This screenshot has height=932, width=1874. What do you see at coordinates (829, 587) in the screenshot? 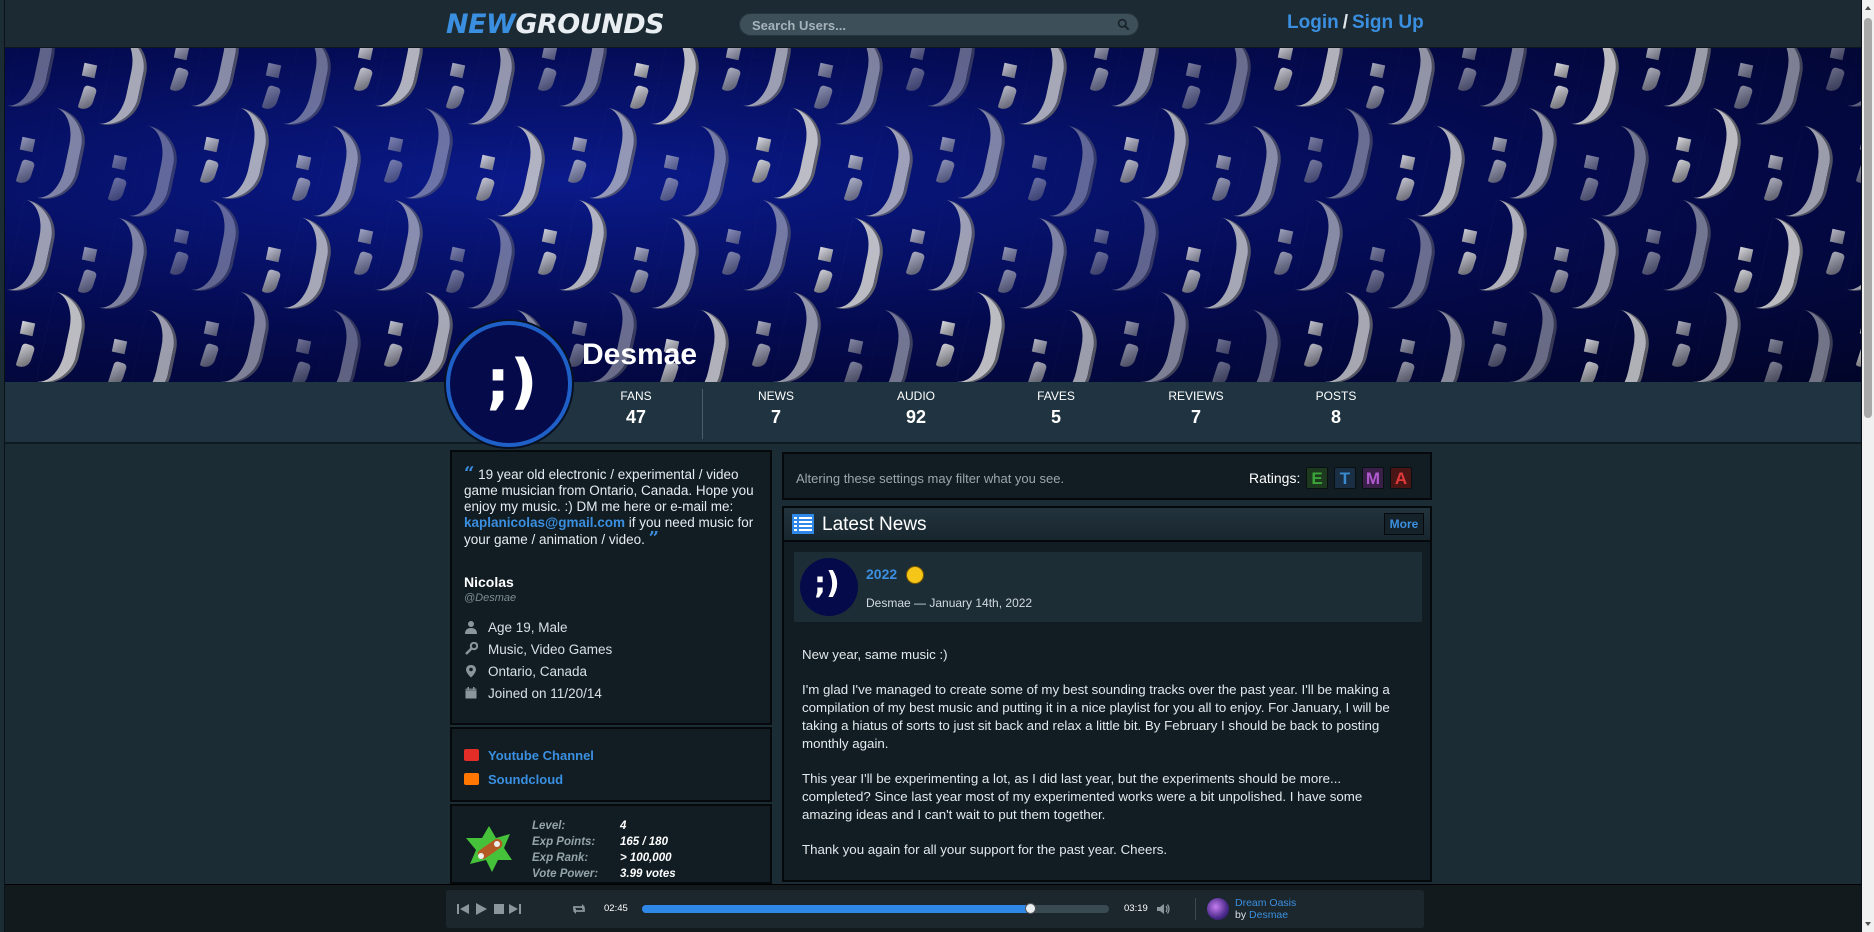
I see `post-author-avatar: ;)` at bounding box center [829, 587].